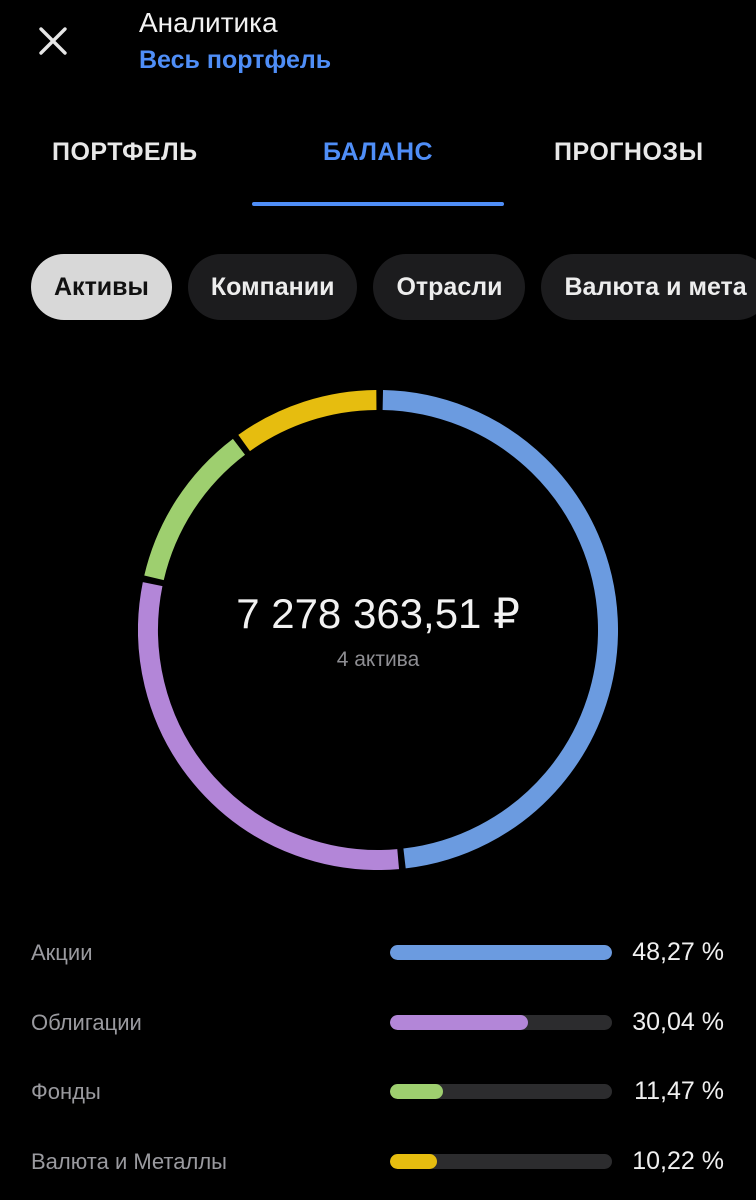 Image resolution: width=756 pixels, height=1200 pixels. What do you see at coordinates (62, 952) in the screenshot?
I see `legend-label: Акции` at bounding box center [62, 952].